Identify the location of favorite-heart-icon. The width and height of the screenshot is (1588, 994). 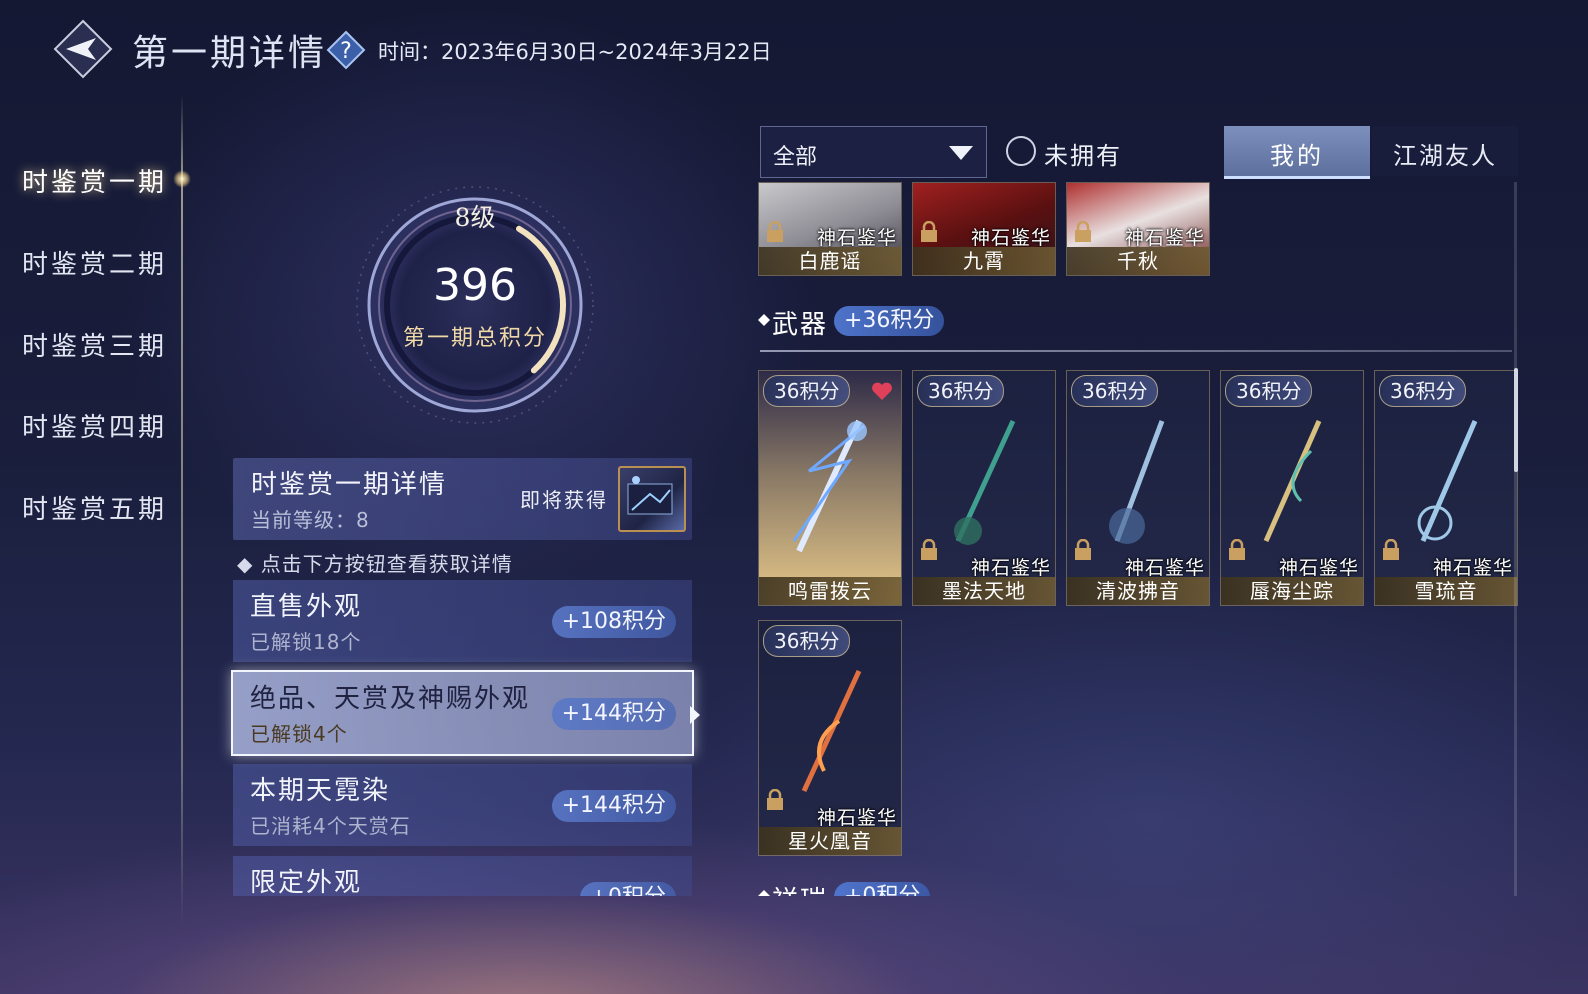
(882, 391).